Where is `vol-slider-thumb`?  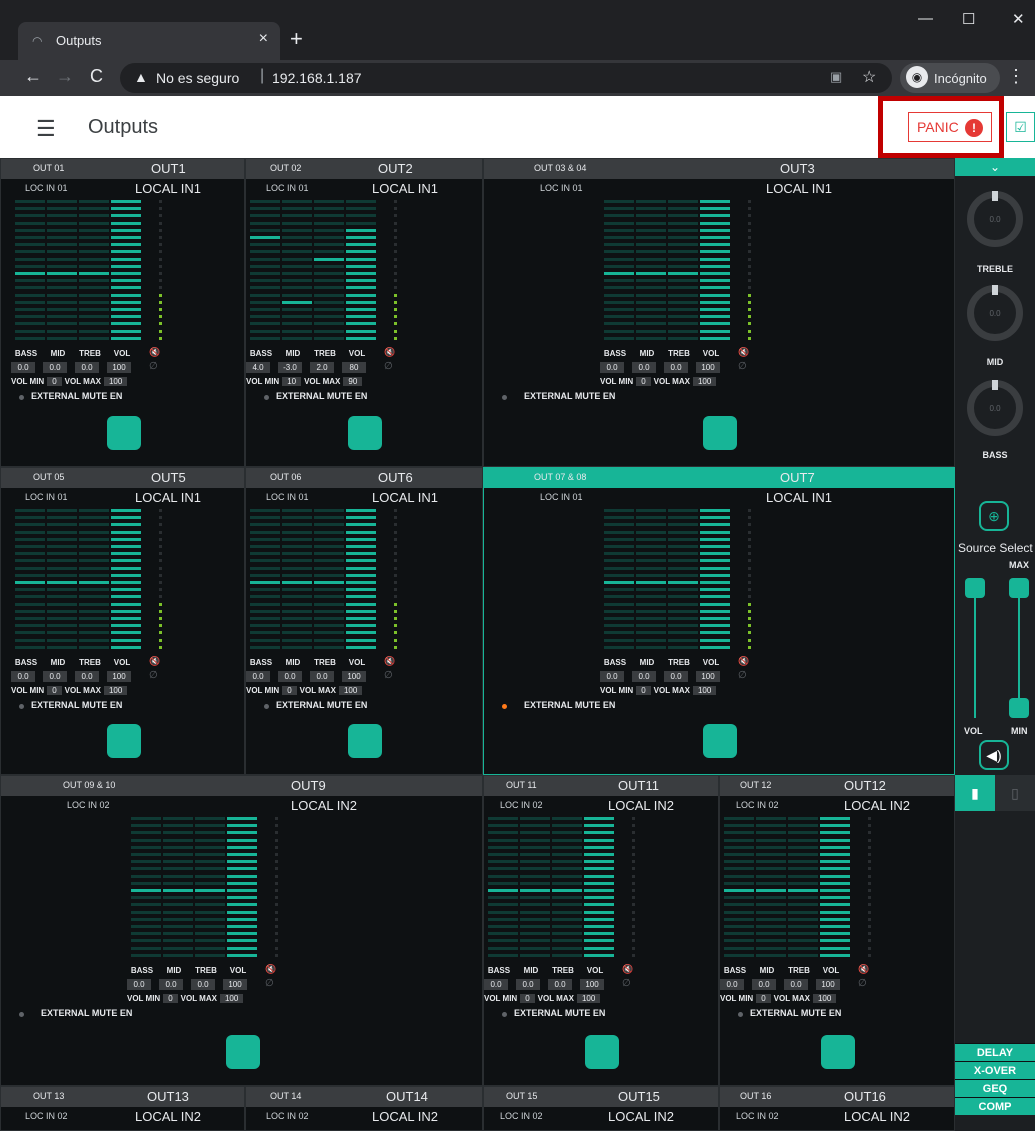
vol-slider-thumb is located at coordinates (975, 588).